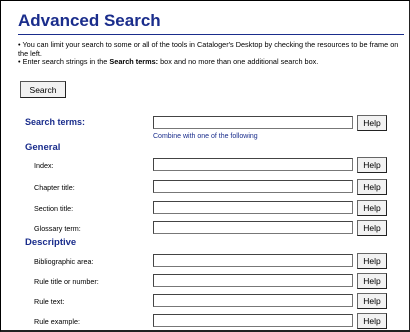 The image size is (410, 332). Describe the element at coordinates (64, 261) in the screenshot. I see `bibliographic-area-label: Bibliographic area:` at that location.